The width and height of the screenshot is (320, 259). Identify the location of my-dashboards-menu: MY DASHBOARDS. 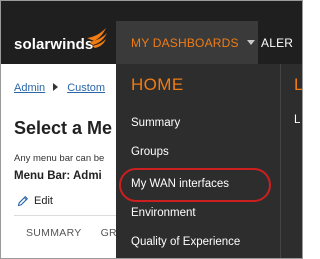
(187, 42).